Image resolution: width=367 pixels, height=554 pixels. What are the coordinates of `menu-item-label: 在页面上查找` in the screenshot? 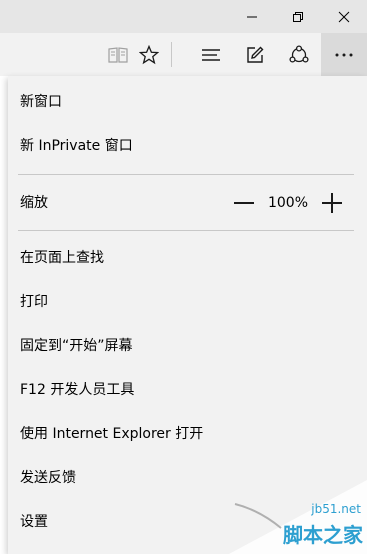 It's located at (62, 258).